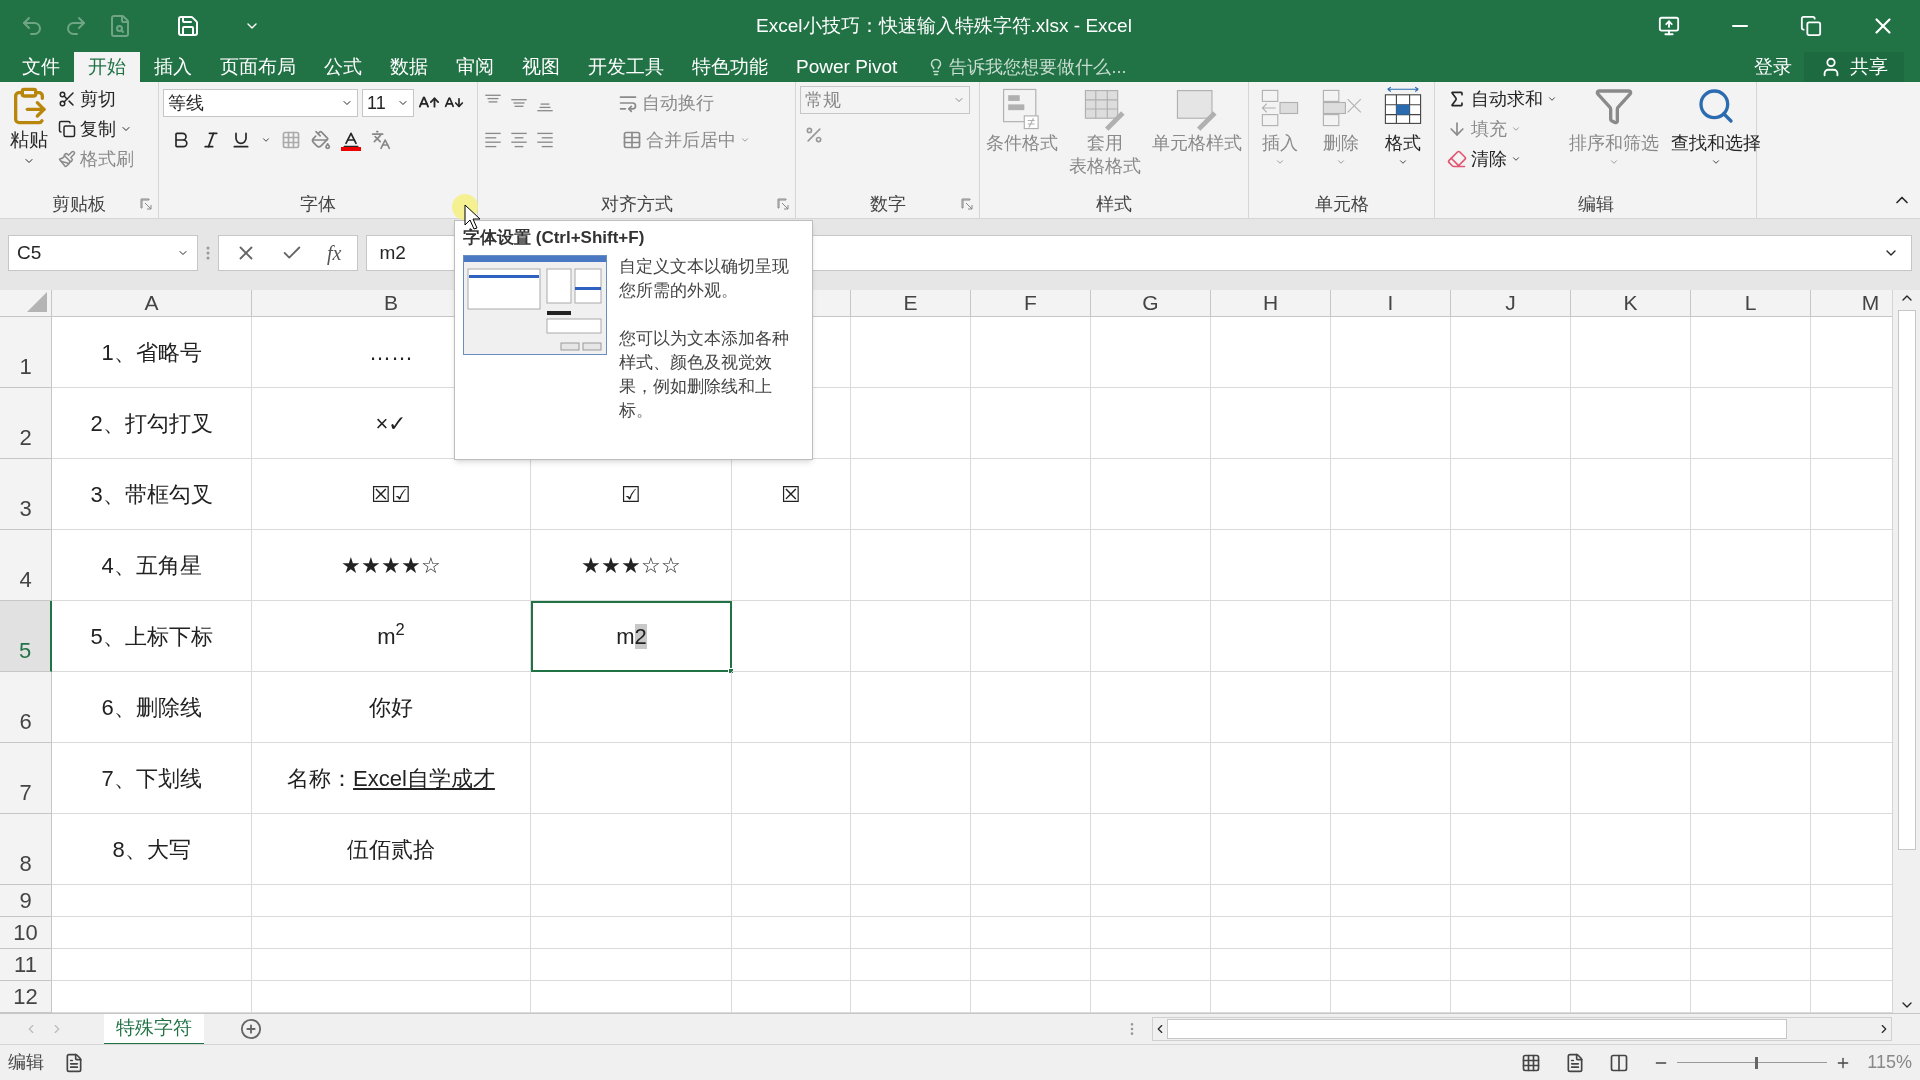 Image resolution: width=1920 pixels, height=1080 pixels. What do you see at coordinates (26, 778) in the screenshot?
I see `row-header: 7` at bounding box center [26, 778].